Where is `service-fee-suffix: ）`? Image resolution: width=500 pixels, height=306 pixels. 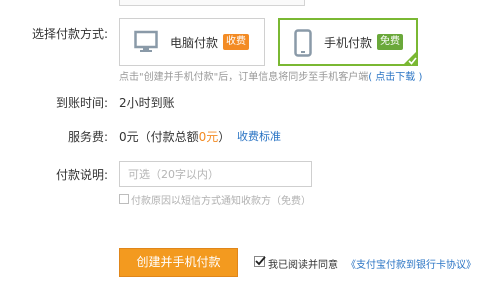 service-fee-suffix: ） is located at coordinates (224, 137).